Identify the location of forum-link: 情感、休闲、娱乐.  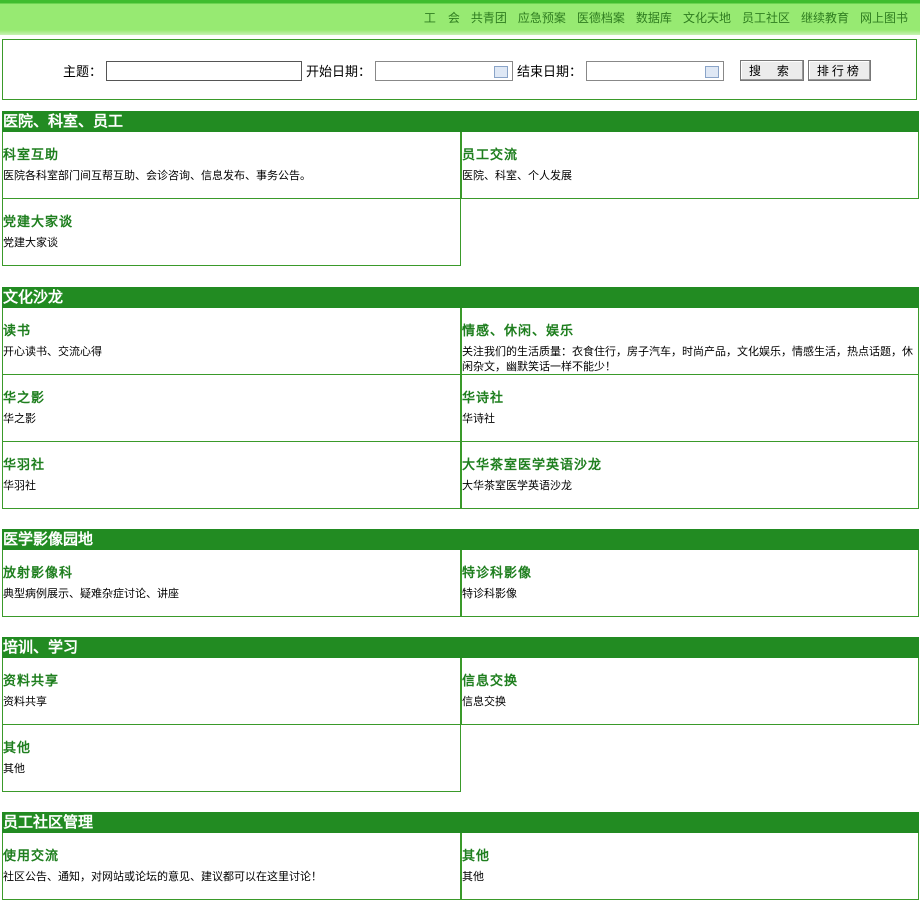
(690, 329).